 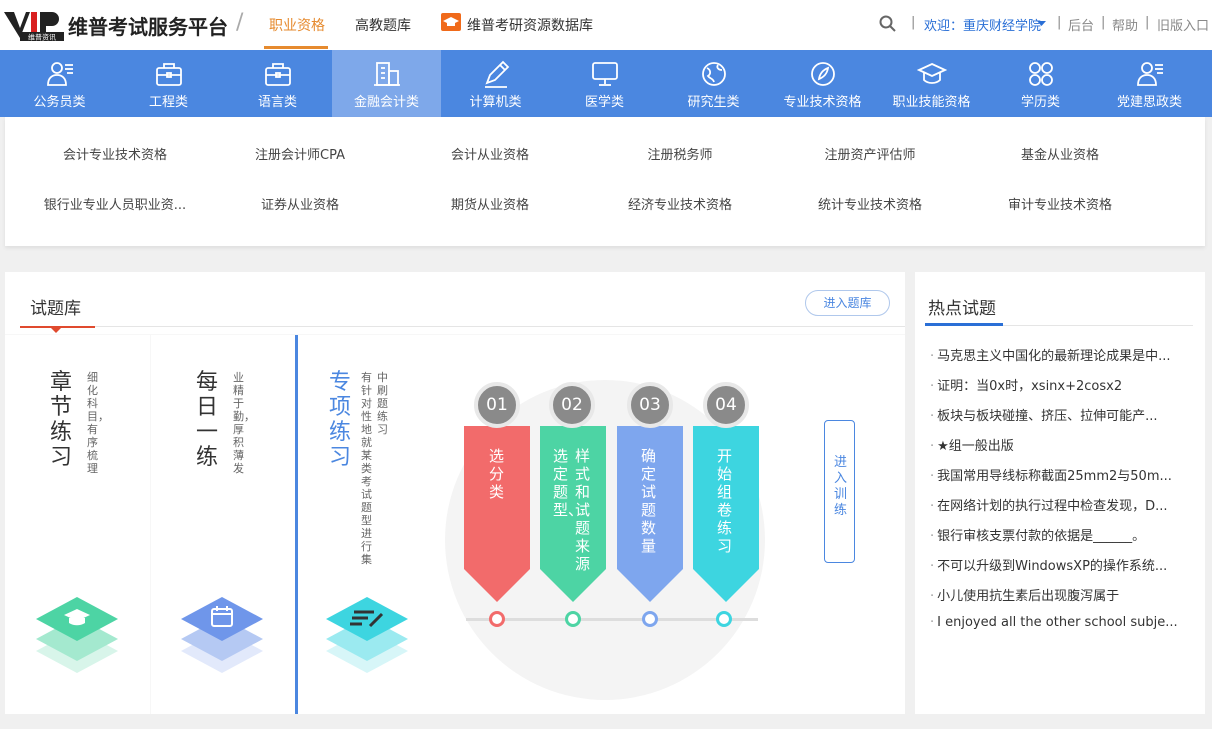 What do you see at coordinates (725, 501) in the screenshot?
I see `step-label: 开始组卷练习` at bounding box center [725, 501].